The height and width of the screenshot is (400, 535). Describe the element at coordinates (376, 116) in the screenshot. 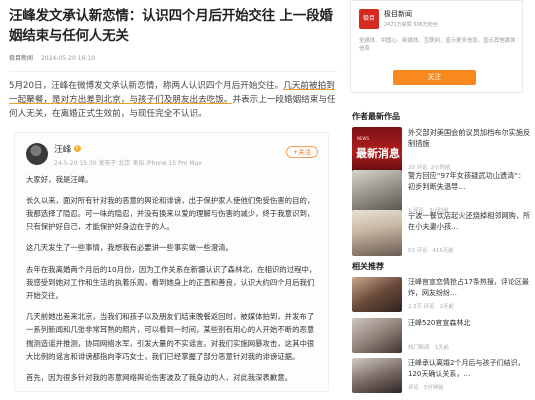

I see `latest-works-title: 作者最新作品` at that location.